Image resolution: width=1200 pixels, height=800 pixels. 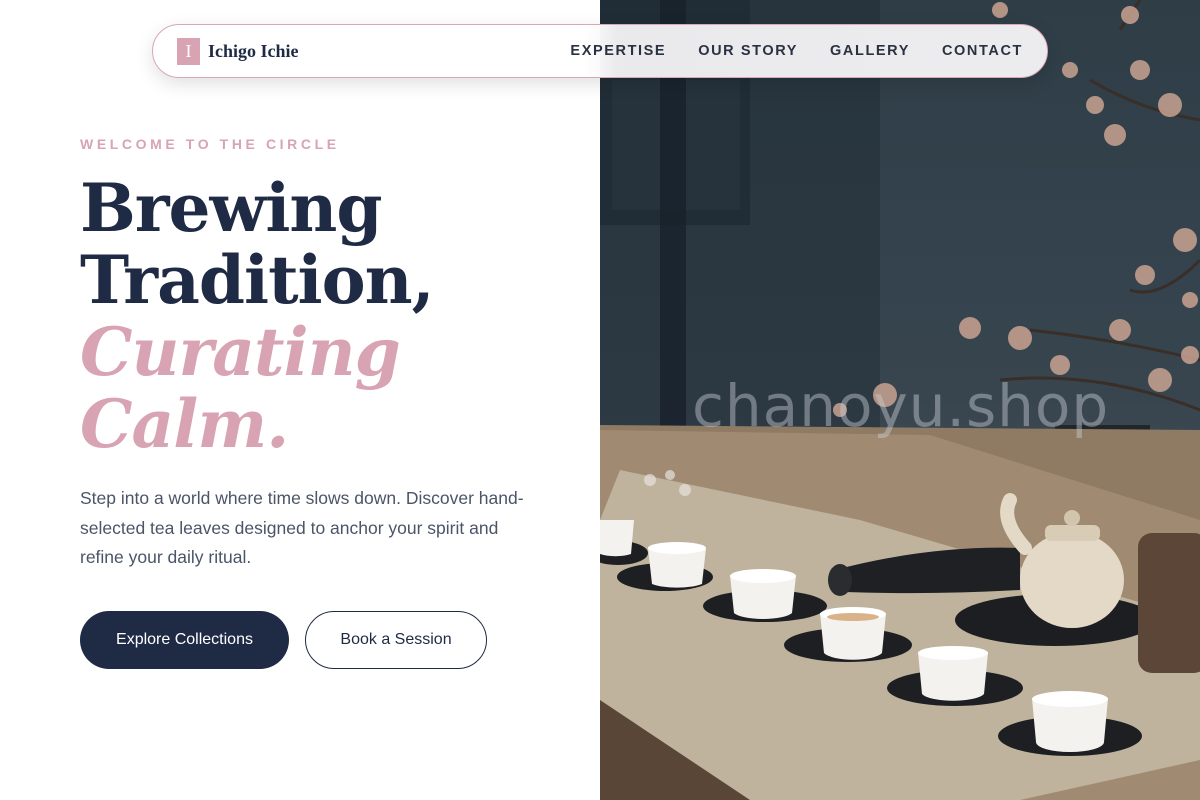 I want to click on headline-line-1: Brewing, so click(x=231, y=208).